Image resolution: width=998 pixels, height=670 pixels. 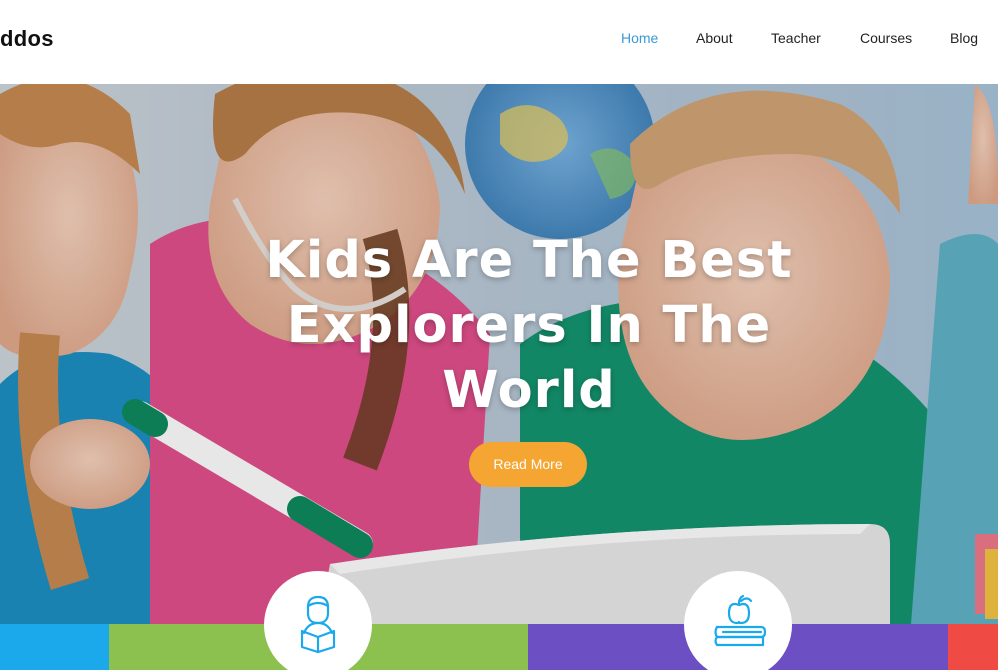 What do you see at coordinates (714, 38) in the screenshot?
I see `nav-about: About` at bounding box center [714, 38].